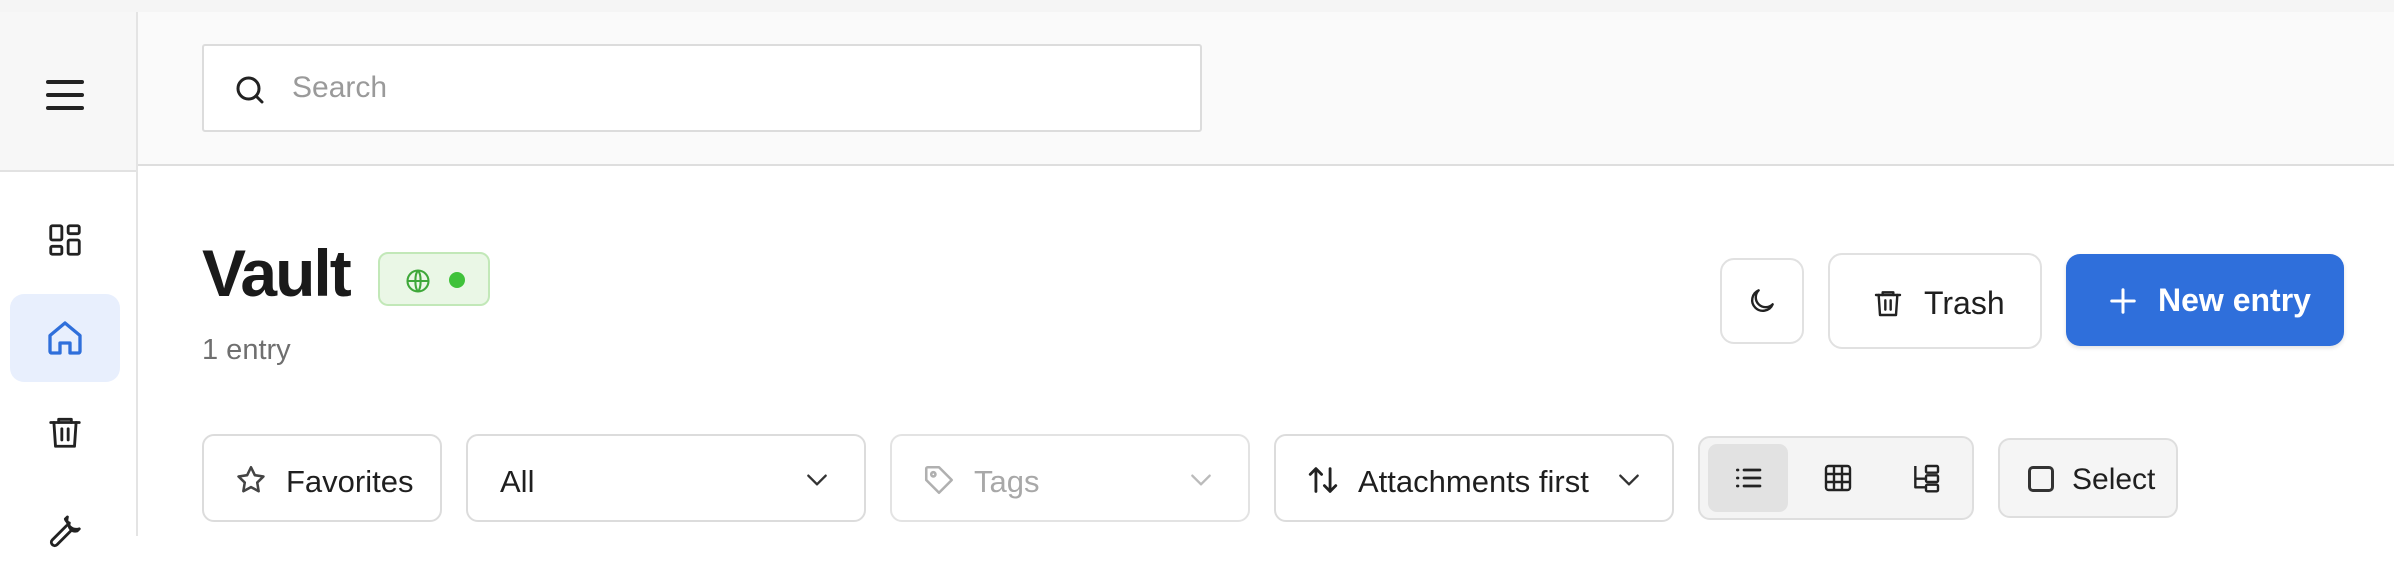 This screenshot has width=2394, height=576. What do you see at coordinates (277, 273) in the screenshot?
I see `page-title: Vault` at bounding box center [277, 273].